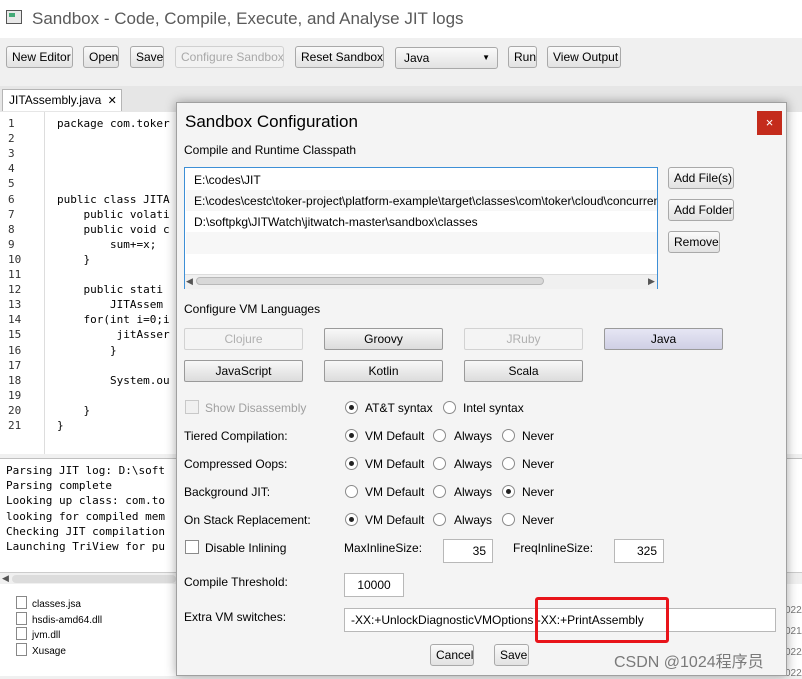 This screenshot has width=802, height=679. Describe the element at coordinates (370, 281) in the screenshot. I see `classpath-scroll-thumb` at that location.